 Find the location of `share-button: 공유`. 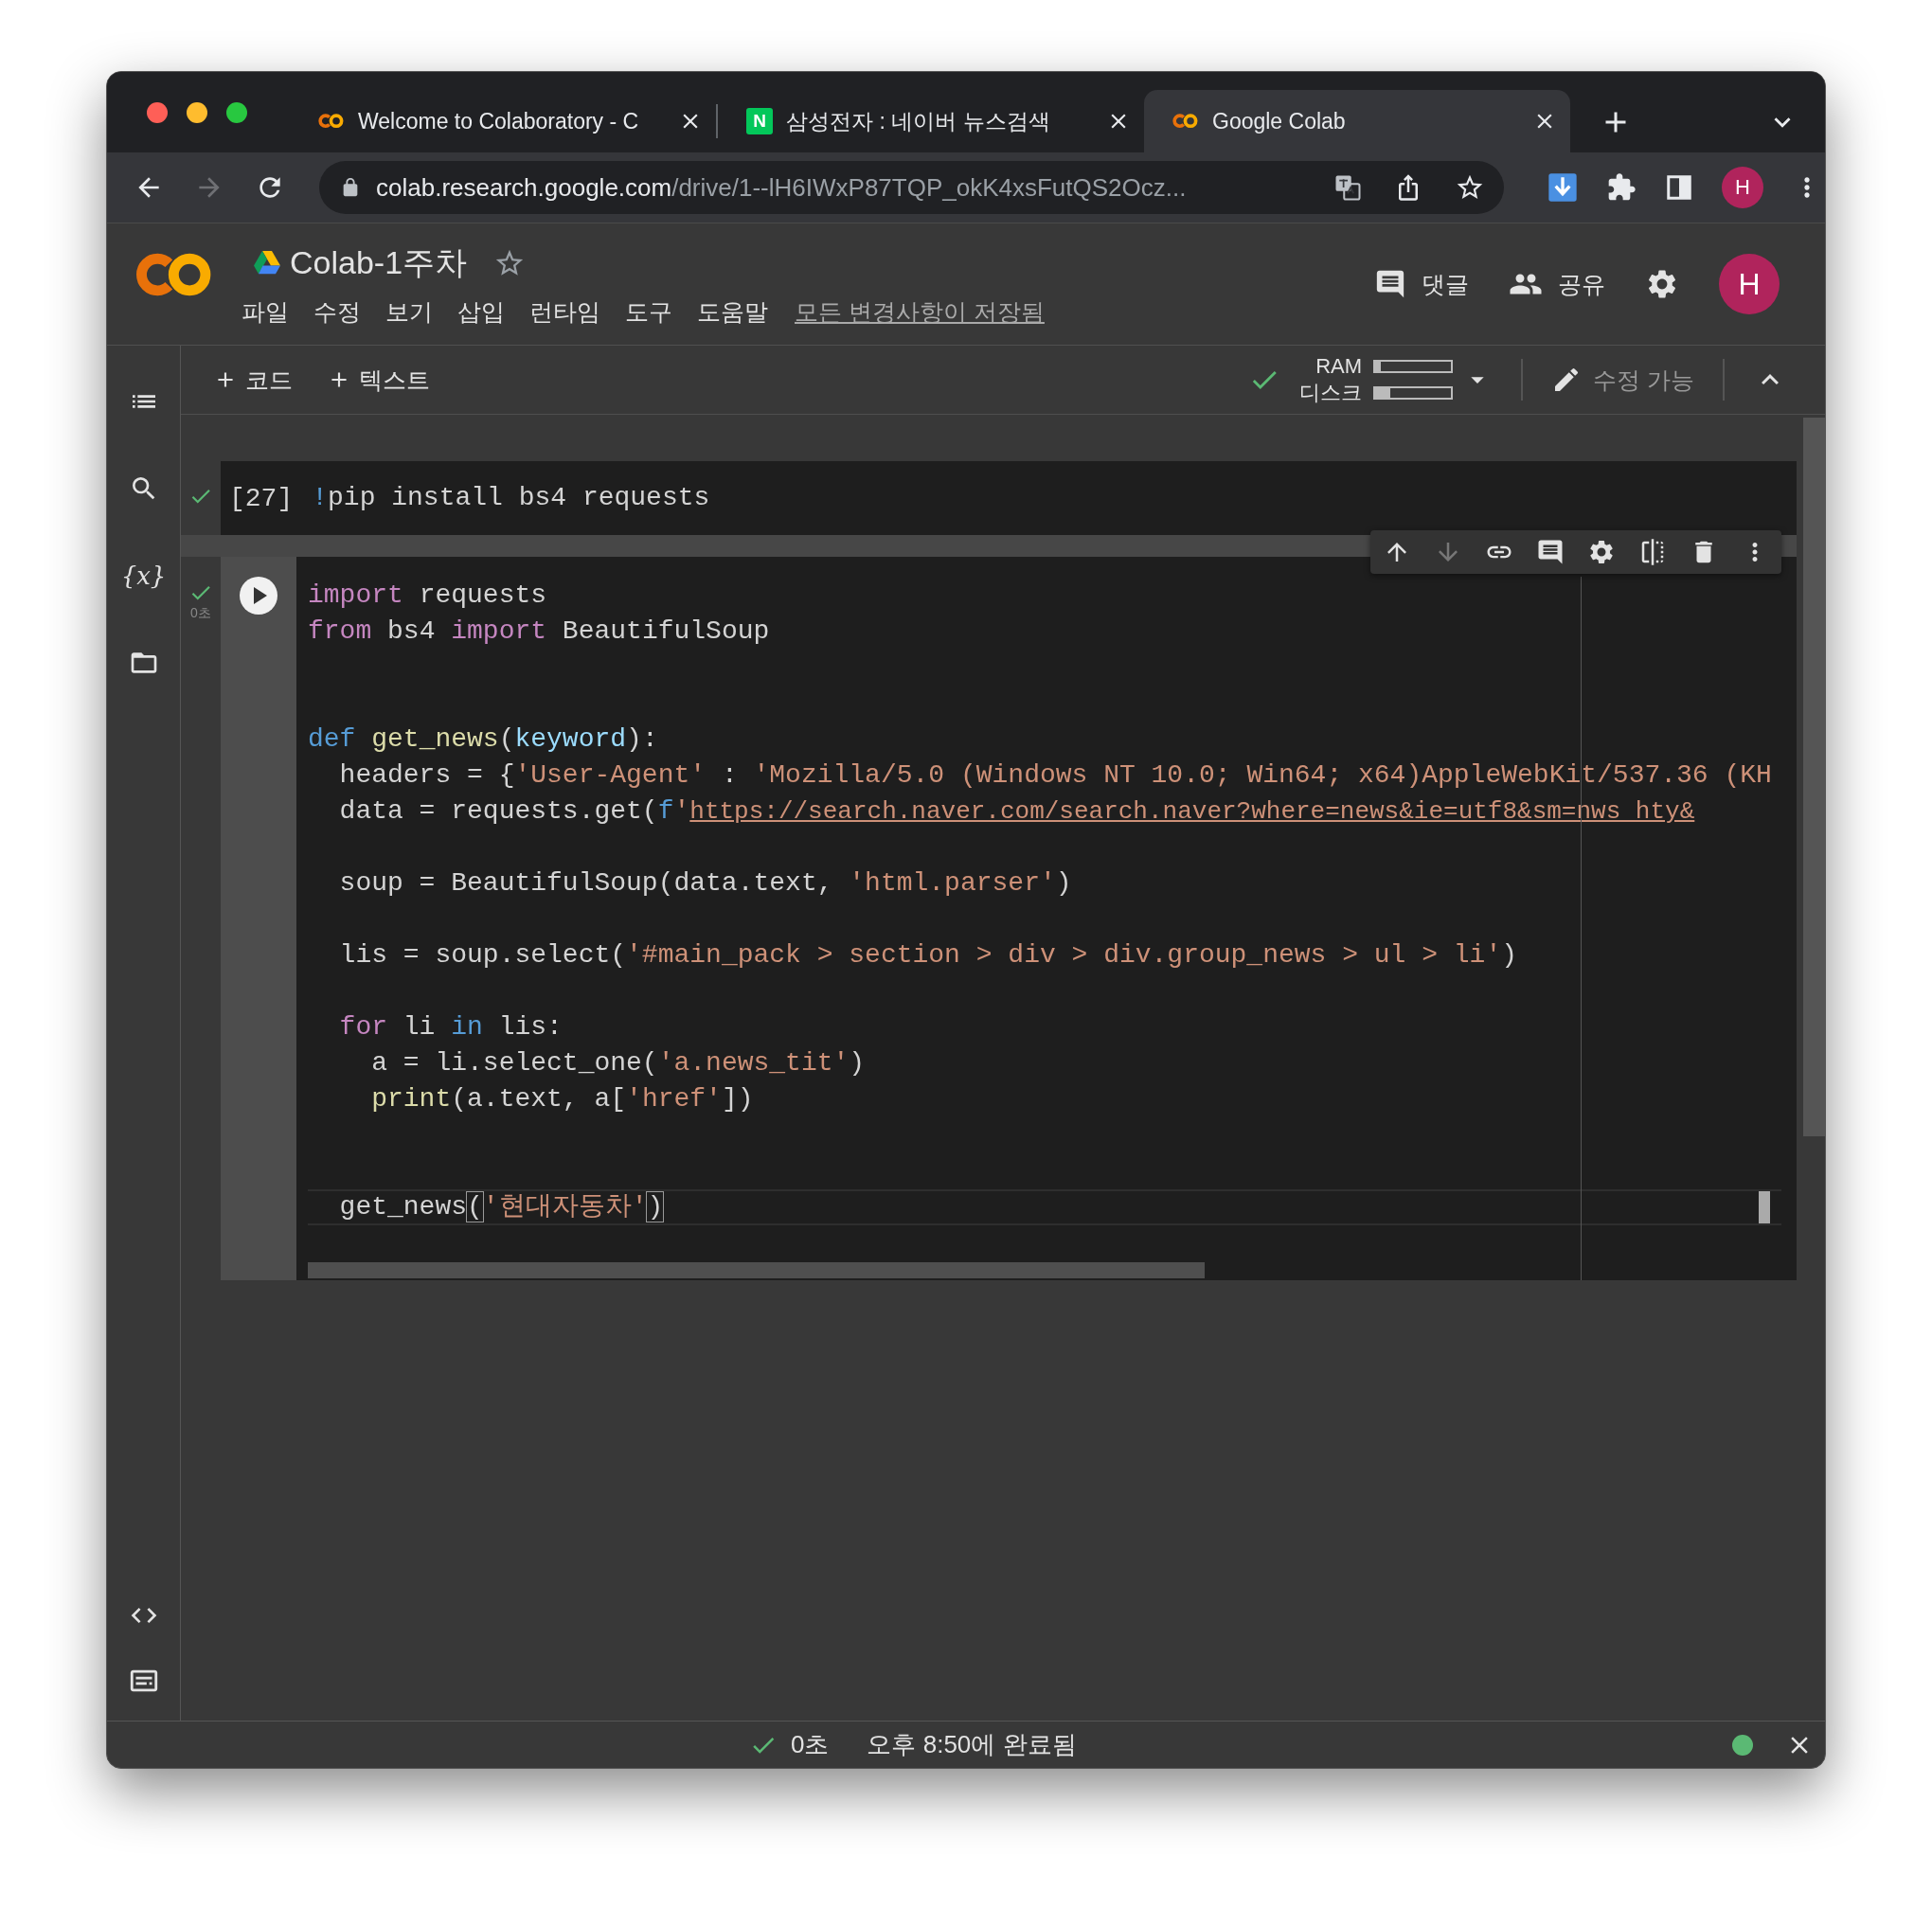

share-button: 공유 is located at coordinates (1557, 284).